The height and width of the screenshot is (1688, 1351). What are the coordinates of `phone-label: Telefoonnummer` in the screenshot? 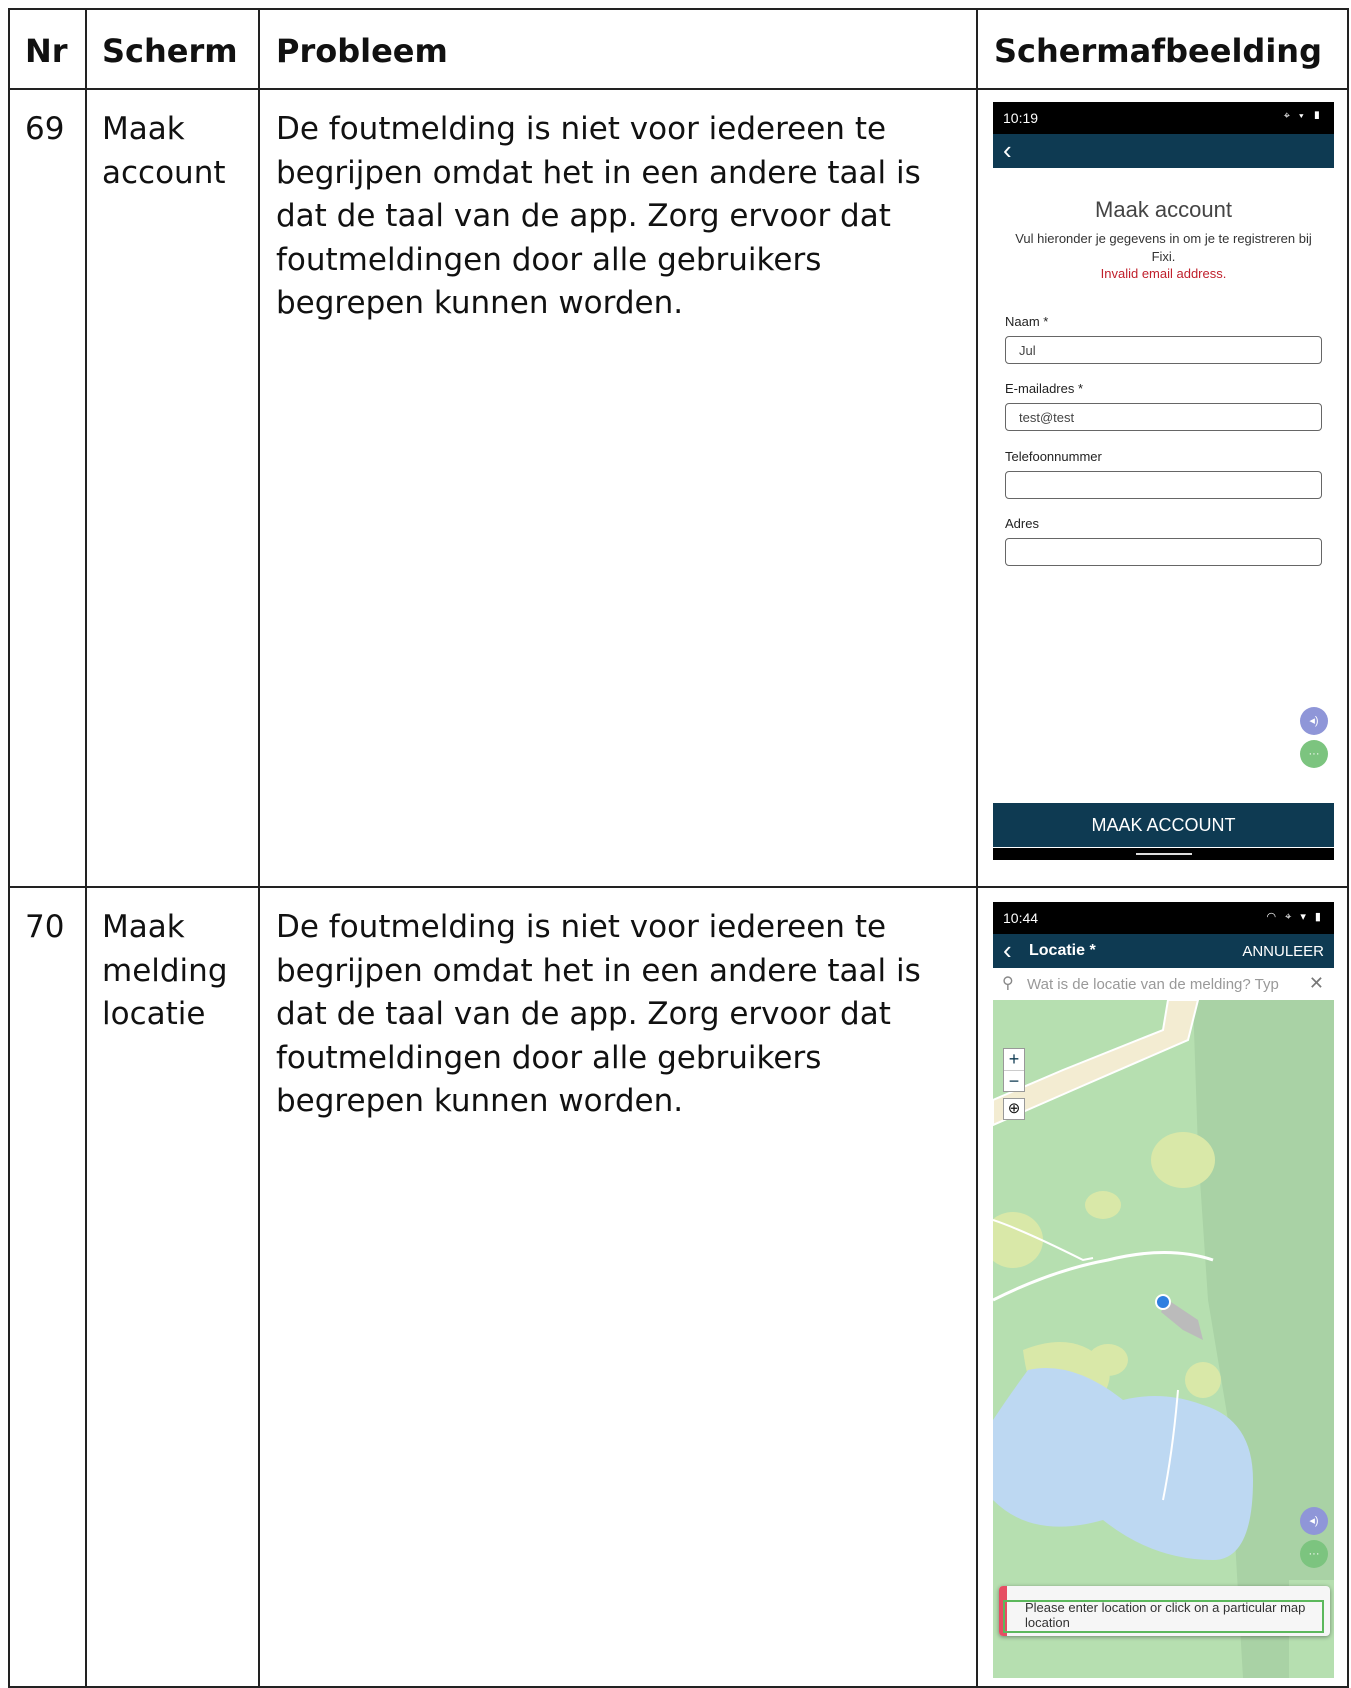 It's located at (1053, 456).